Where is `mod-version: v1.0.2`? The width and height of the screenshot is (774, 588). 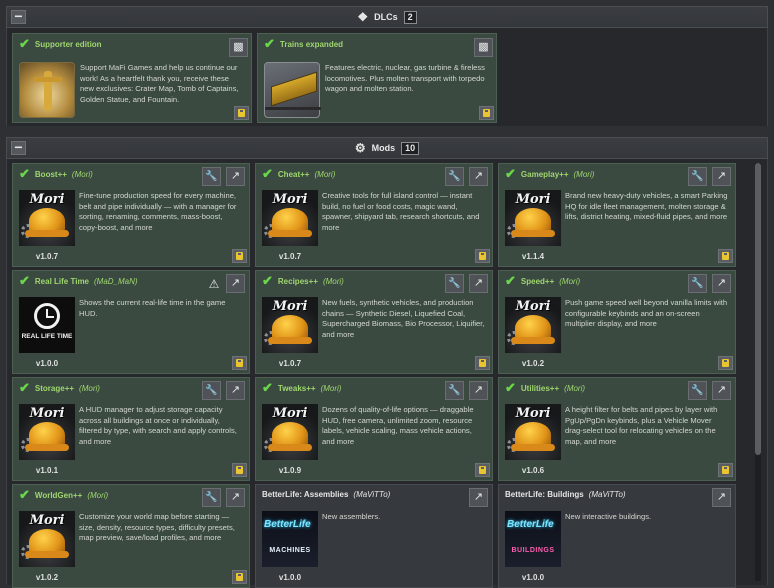
mod-version: v1.0.2 is located at coordinates (47, 577).